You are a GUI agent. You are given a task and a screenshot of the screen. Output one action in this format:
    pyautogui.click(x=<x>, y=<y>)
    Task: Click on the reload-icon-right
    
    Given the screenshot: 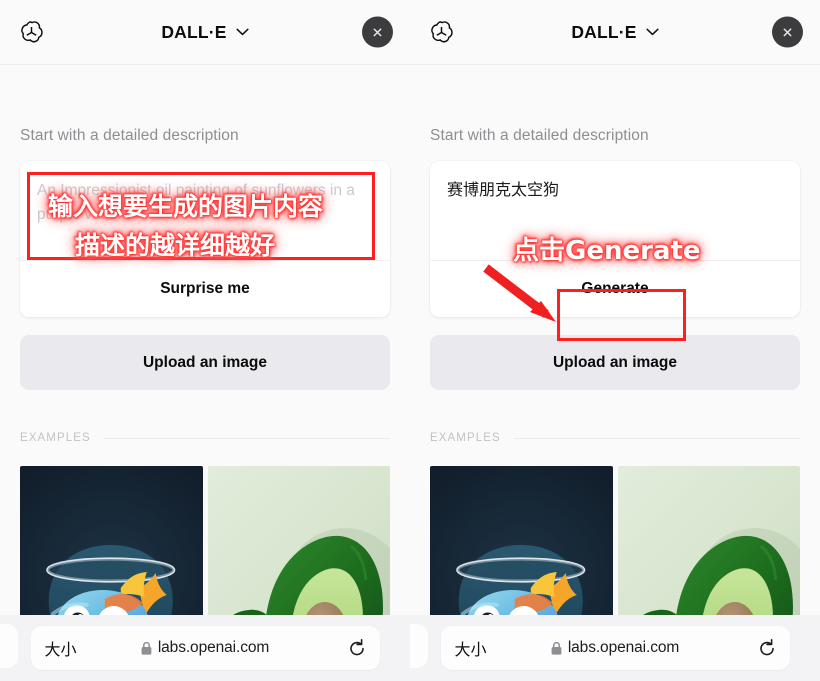 What is the action you would take?
    pyautogui.click(x=767, y=648)
    